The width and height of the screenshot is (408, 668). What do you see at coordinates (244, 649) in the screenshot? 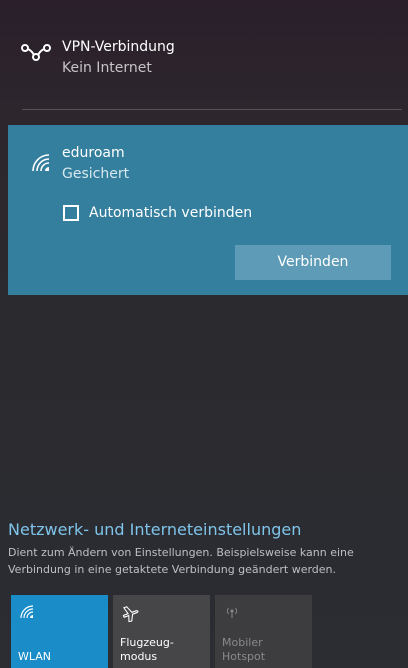
I see `mobile-hotspot-tile-label: Mobiler Hotspot` at bounding box center [244, 649].